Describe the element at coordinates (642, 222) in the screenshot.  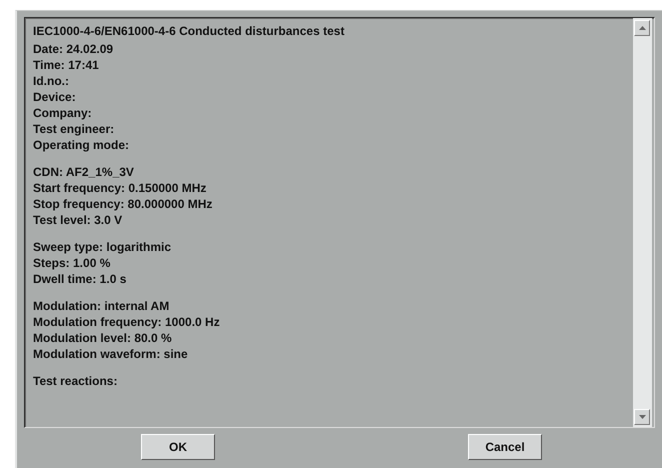
I see `scrollbar` at that location.